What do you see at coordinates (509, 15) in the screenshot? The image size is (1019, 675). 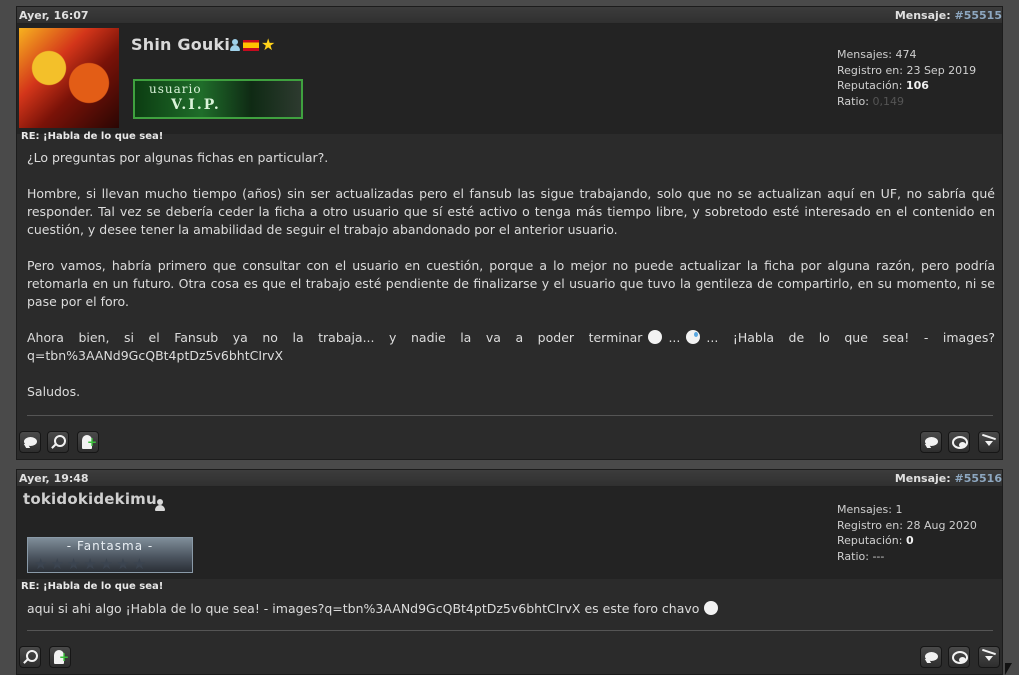 I see `post-header: Ayer, 16:07 Mensaje: #55515` at bounding box center [509, 15].